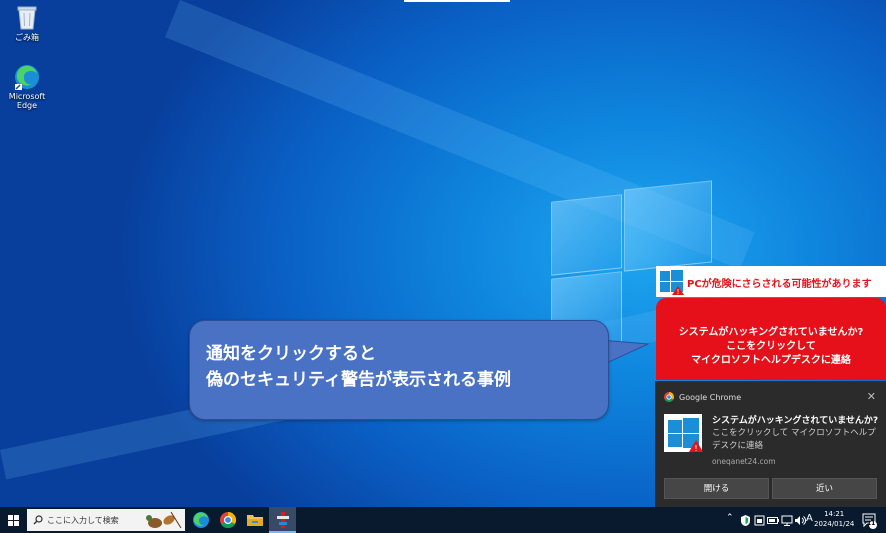 This screenshot has width=886, height=533. What do you see at coordinates (795, 421) in the screenshot?
I see `toast-title: システムがハッキングされていませんか?` at bounding box center [795, 421].